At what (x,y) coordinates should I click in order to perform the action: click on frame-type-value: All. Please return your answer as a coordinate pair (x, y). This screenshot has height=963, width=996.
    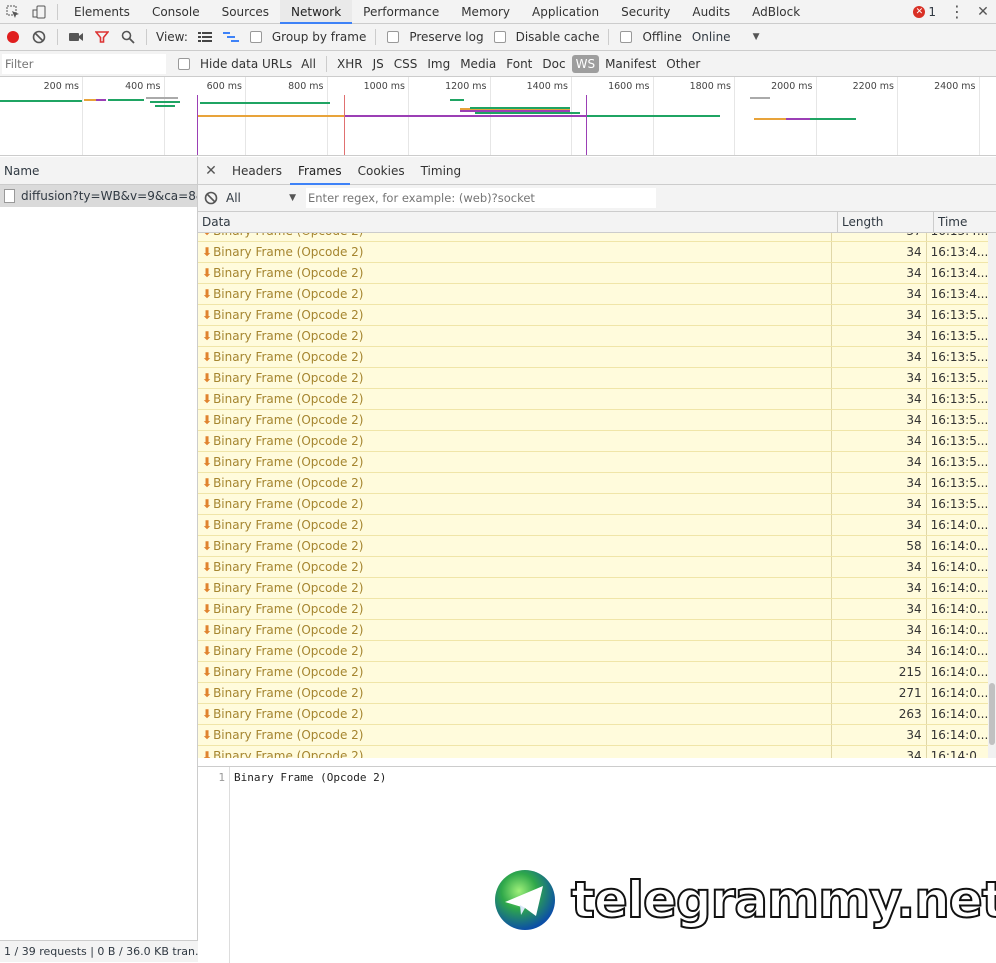
    Looking at the image, I should click on (233, 198).